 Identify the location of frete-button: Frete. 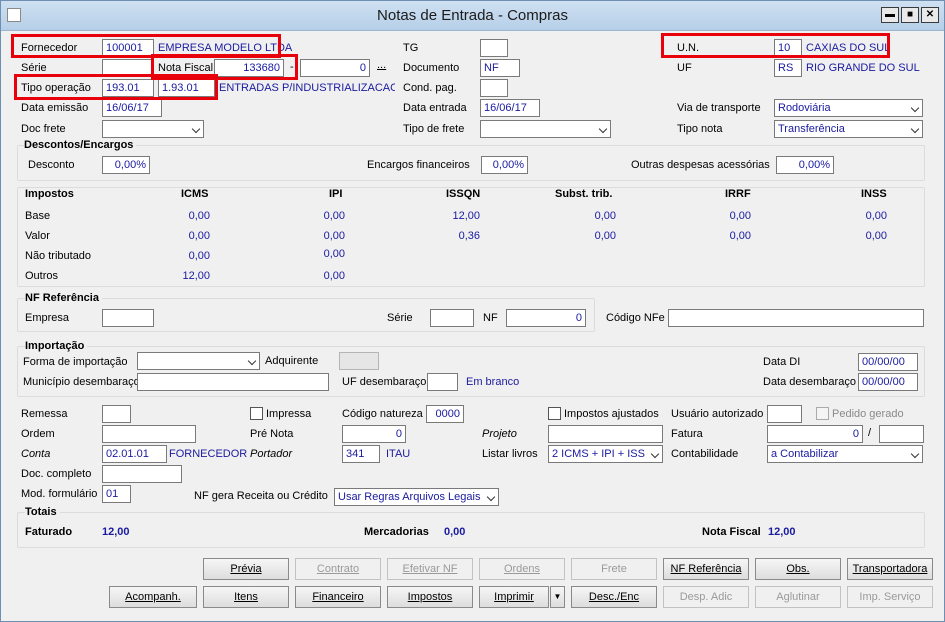
(614, 569).